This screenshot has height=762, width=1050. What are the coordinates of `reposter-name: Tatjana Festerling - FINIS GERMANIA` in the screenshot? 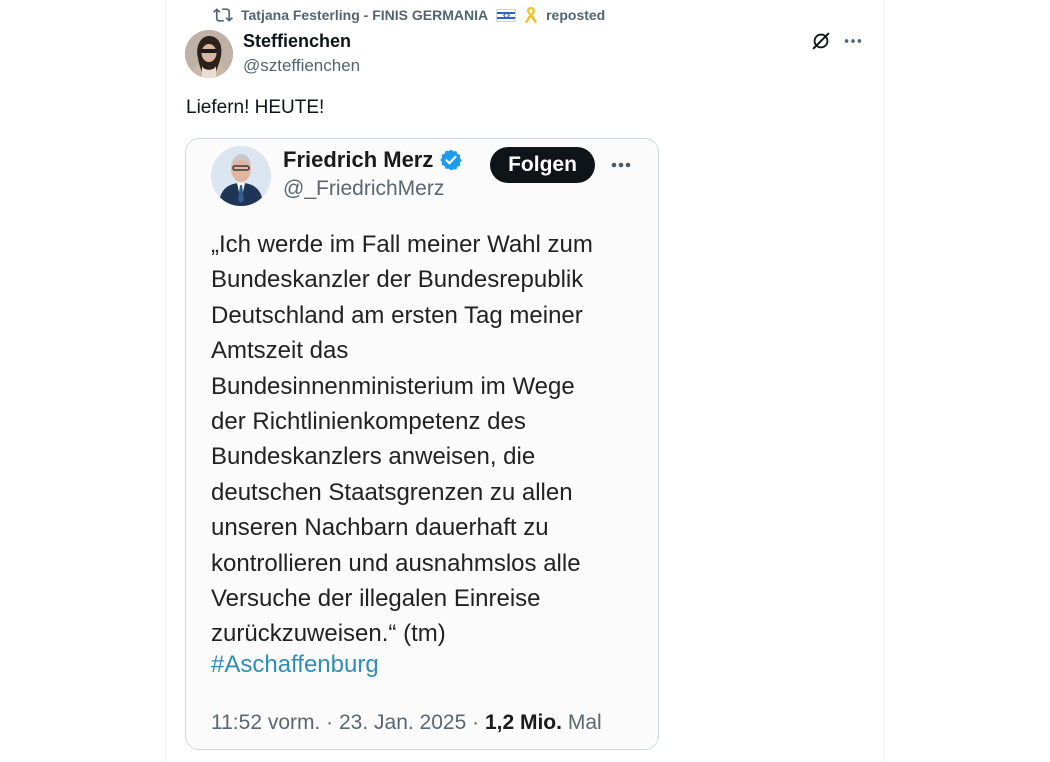 It's located at (364, 15).